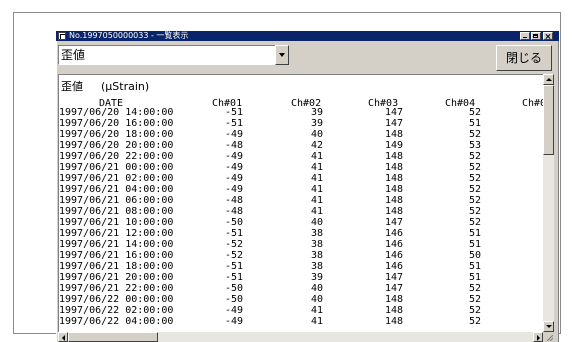 This screenshot has width=572, height=342. I want to click on cell-date: 1997/06/21 02:00:00, so click(116, 178).